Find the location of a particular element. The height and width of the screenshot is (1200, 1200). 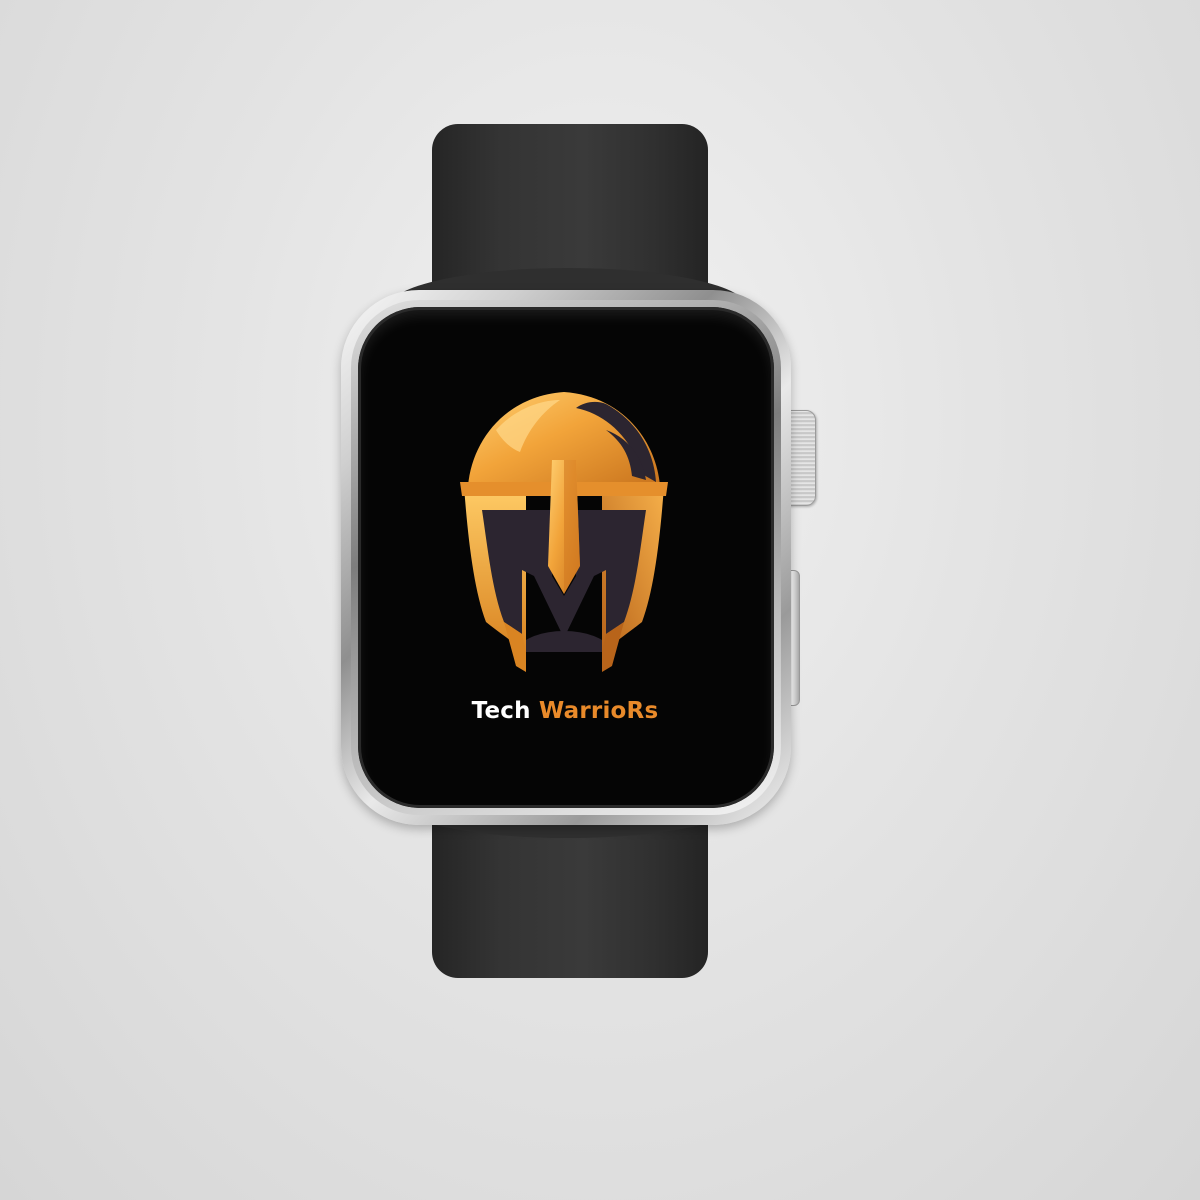

brand-word-tech: Tech is located at coordinates (501, 711).